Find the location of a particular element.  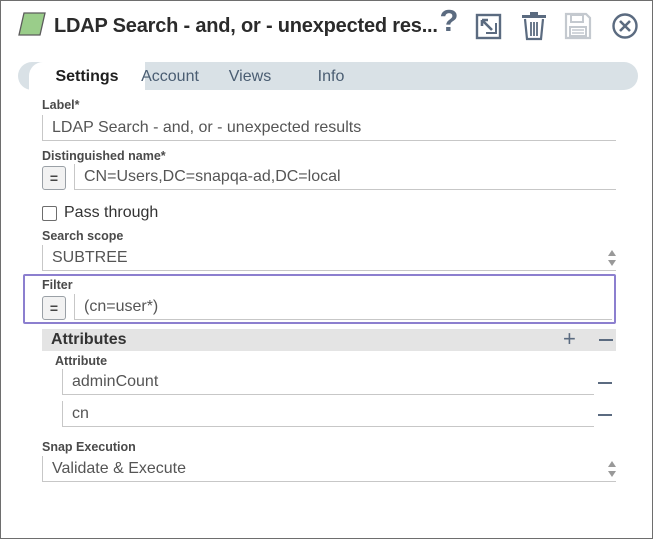

filter-field-label: Filter is located at coordinates (57, 285).